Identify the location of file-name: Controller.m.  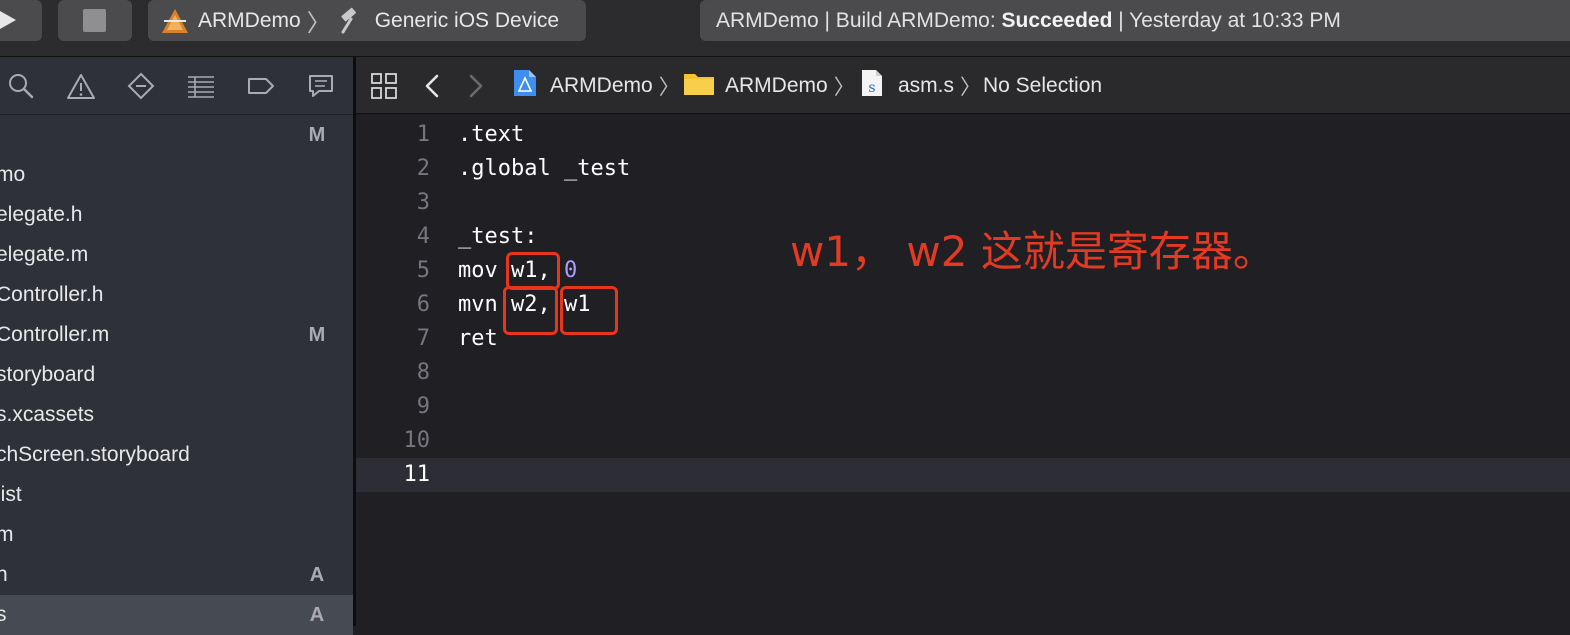
(55, 334).